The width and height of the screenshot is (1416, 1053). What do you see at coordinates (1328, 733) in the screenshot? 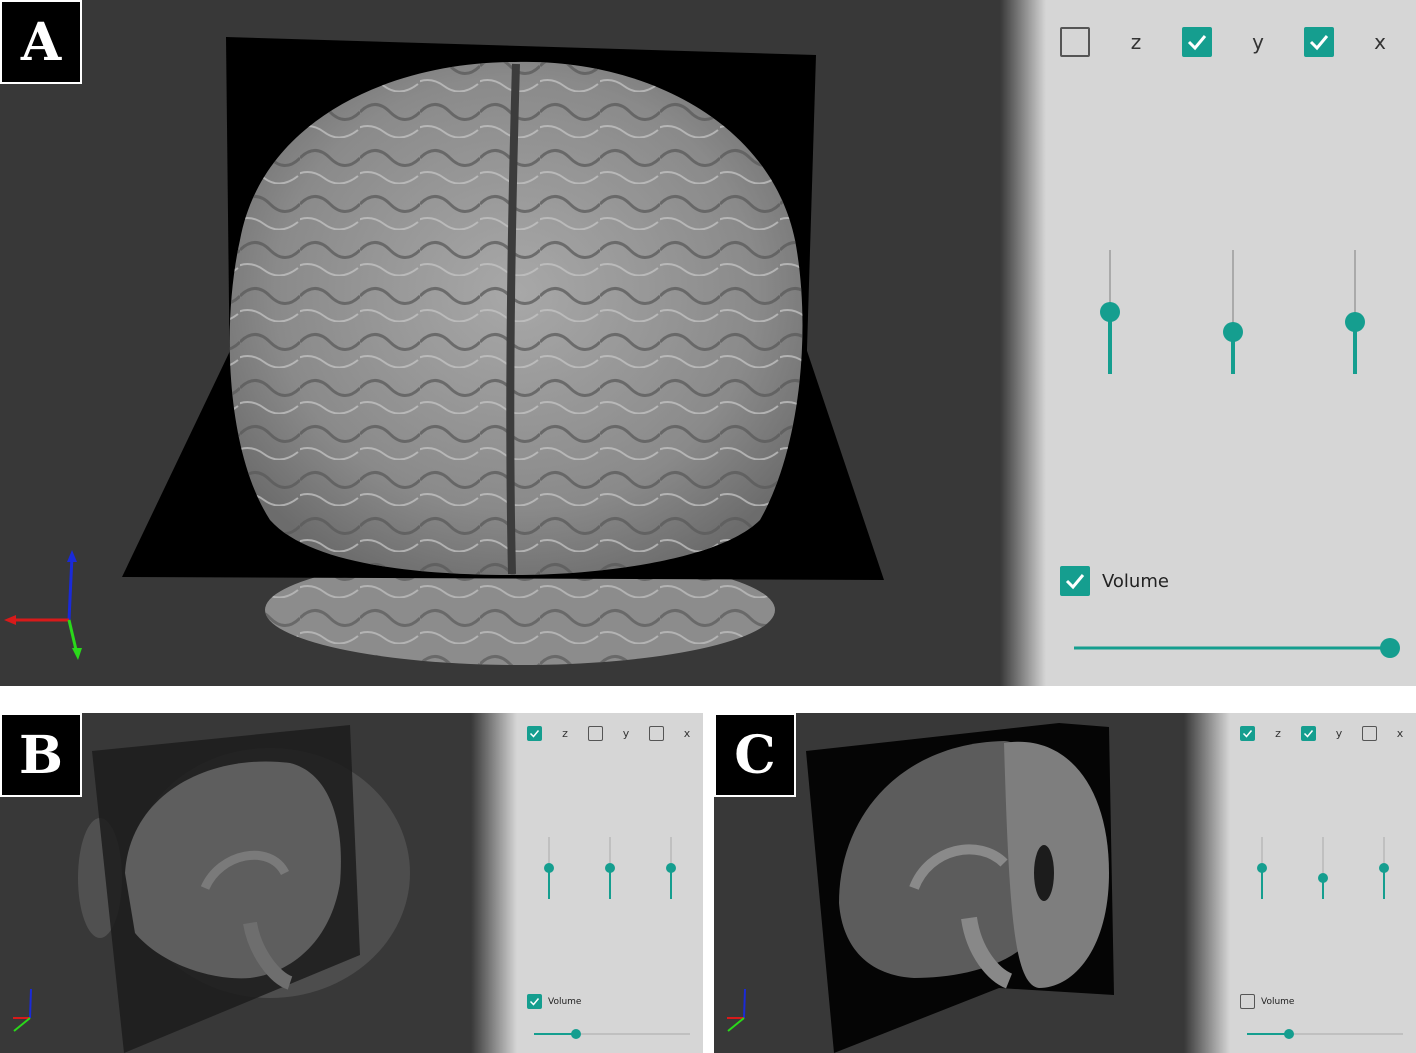
I see `axis-toggle-row-c: z y x` at bounding box center [1328, 733].